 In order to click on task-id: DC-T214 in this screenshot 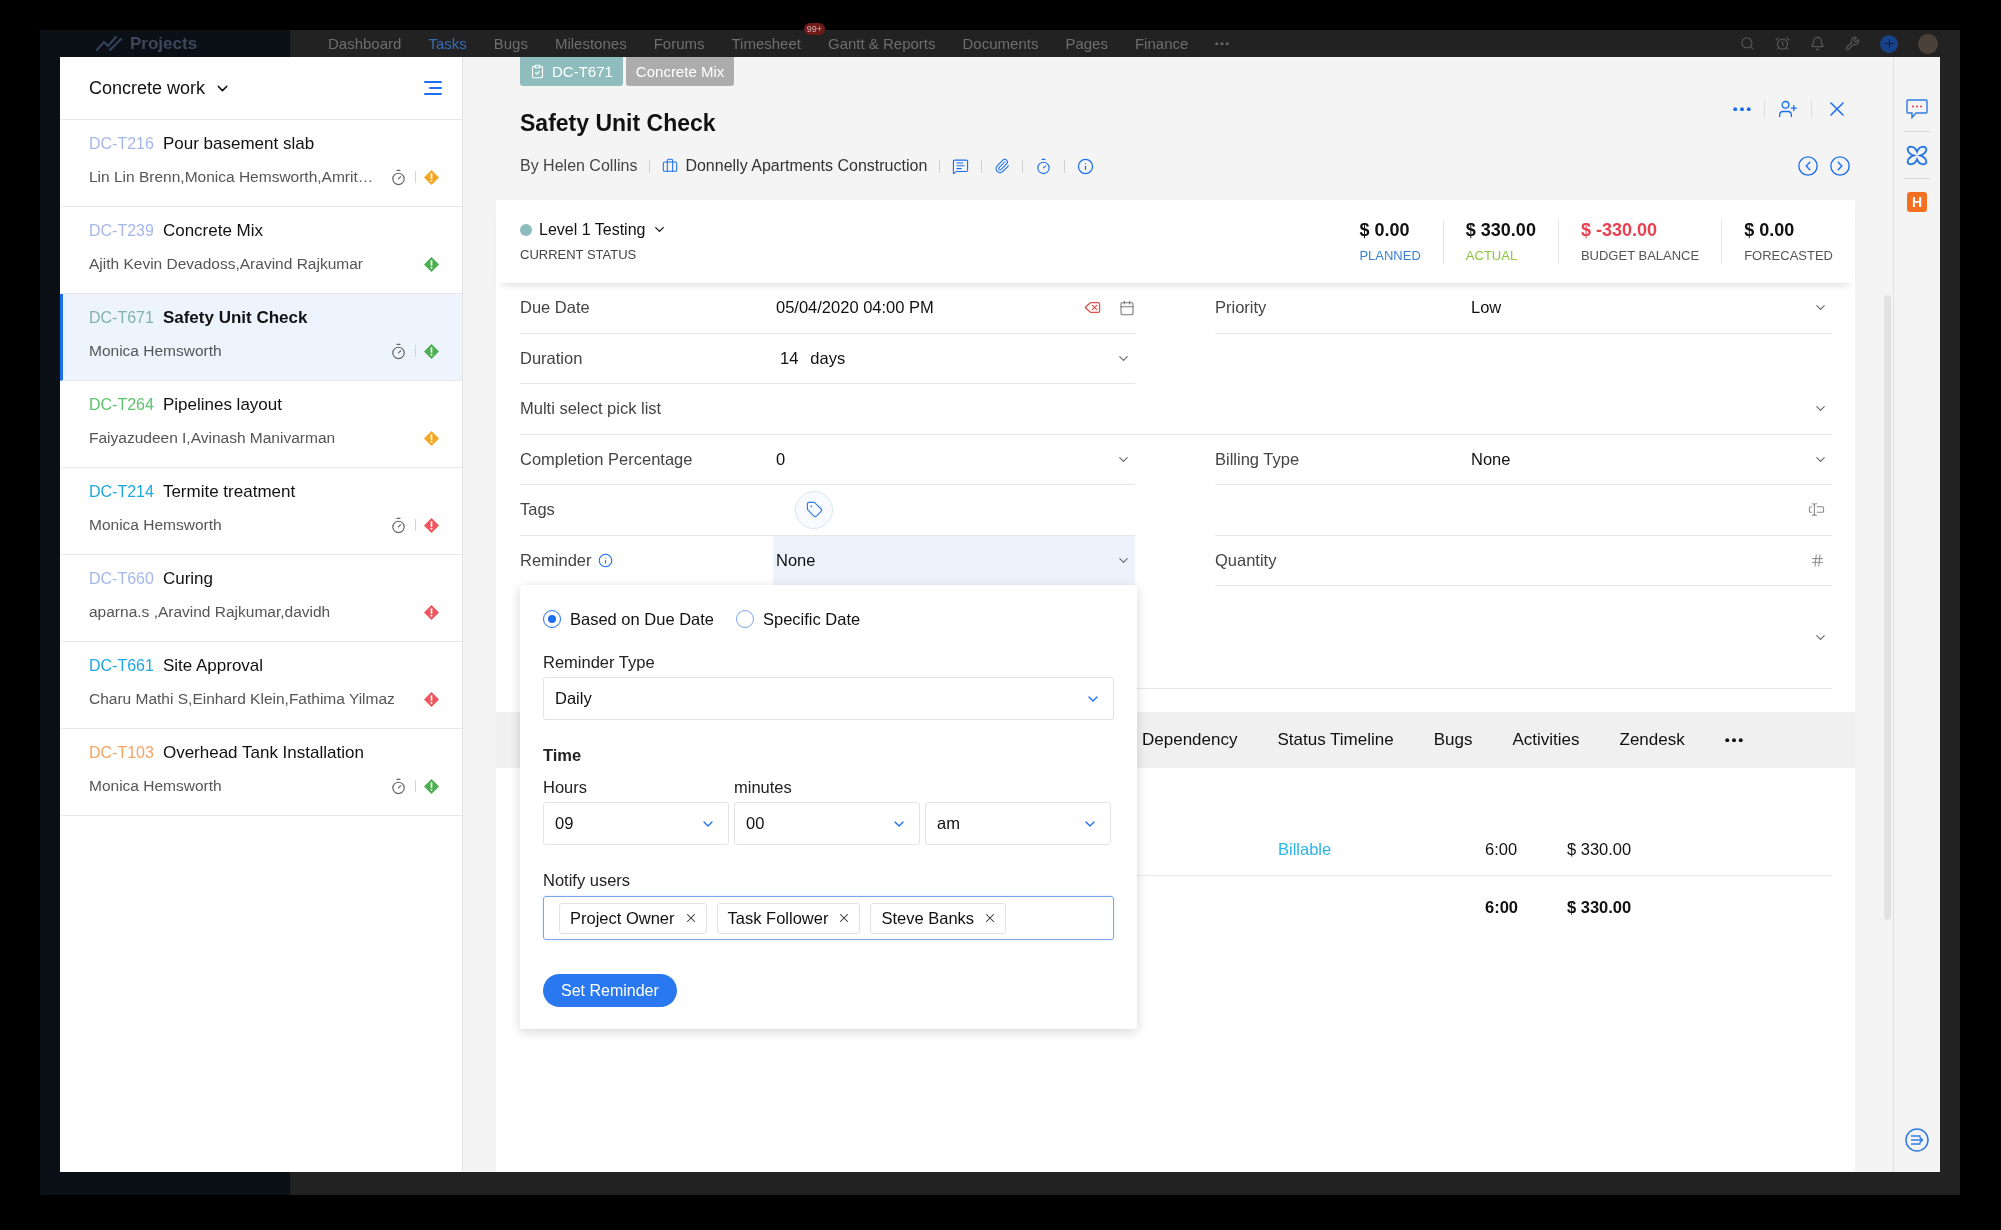, I will do `click(121, 492)`.